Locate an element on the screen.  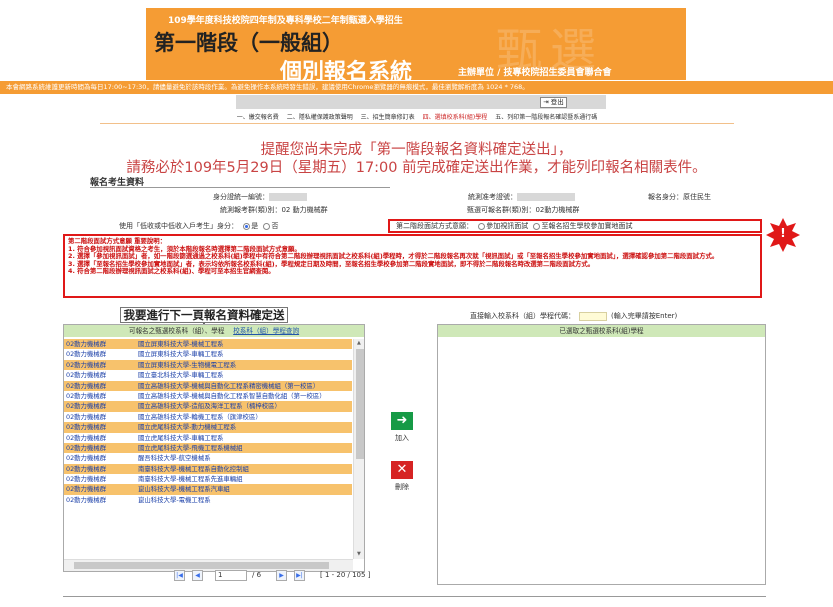
method-onsite-label: 至報名招生學校參加實地面試 is located at coordinates (587, 226).